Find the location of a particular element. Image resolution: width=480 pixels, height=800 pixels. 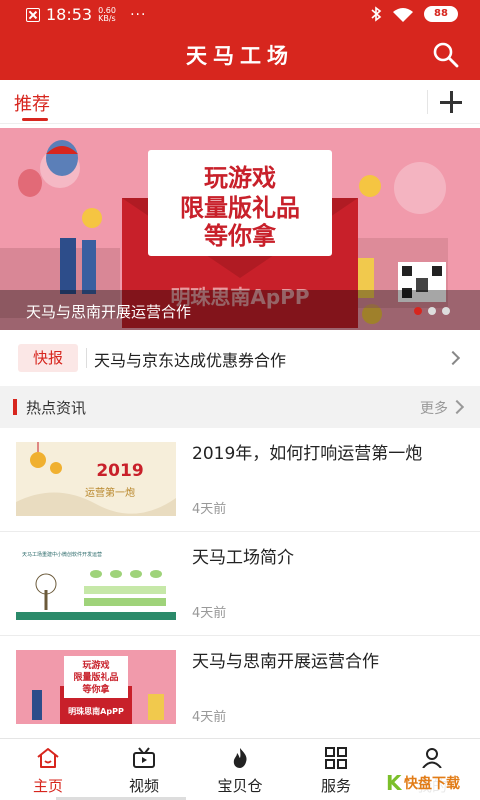

news-thumbnail-image: 天马工场重建中小微创软件开发运营 is located at coordinates (96, 583).